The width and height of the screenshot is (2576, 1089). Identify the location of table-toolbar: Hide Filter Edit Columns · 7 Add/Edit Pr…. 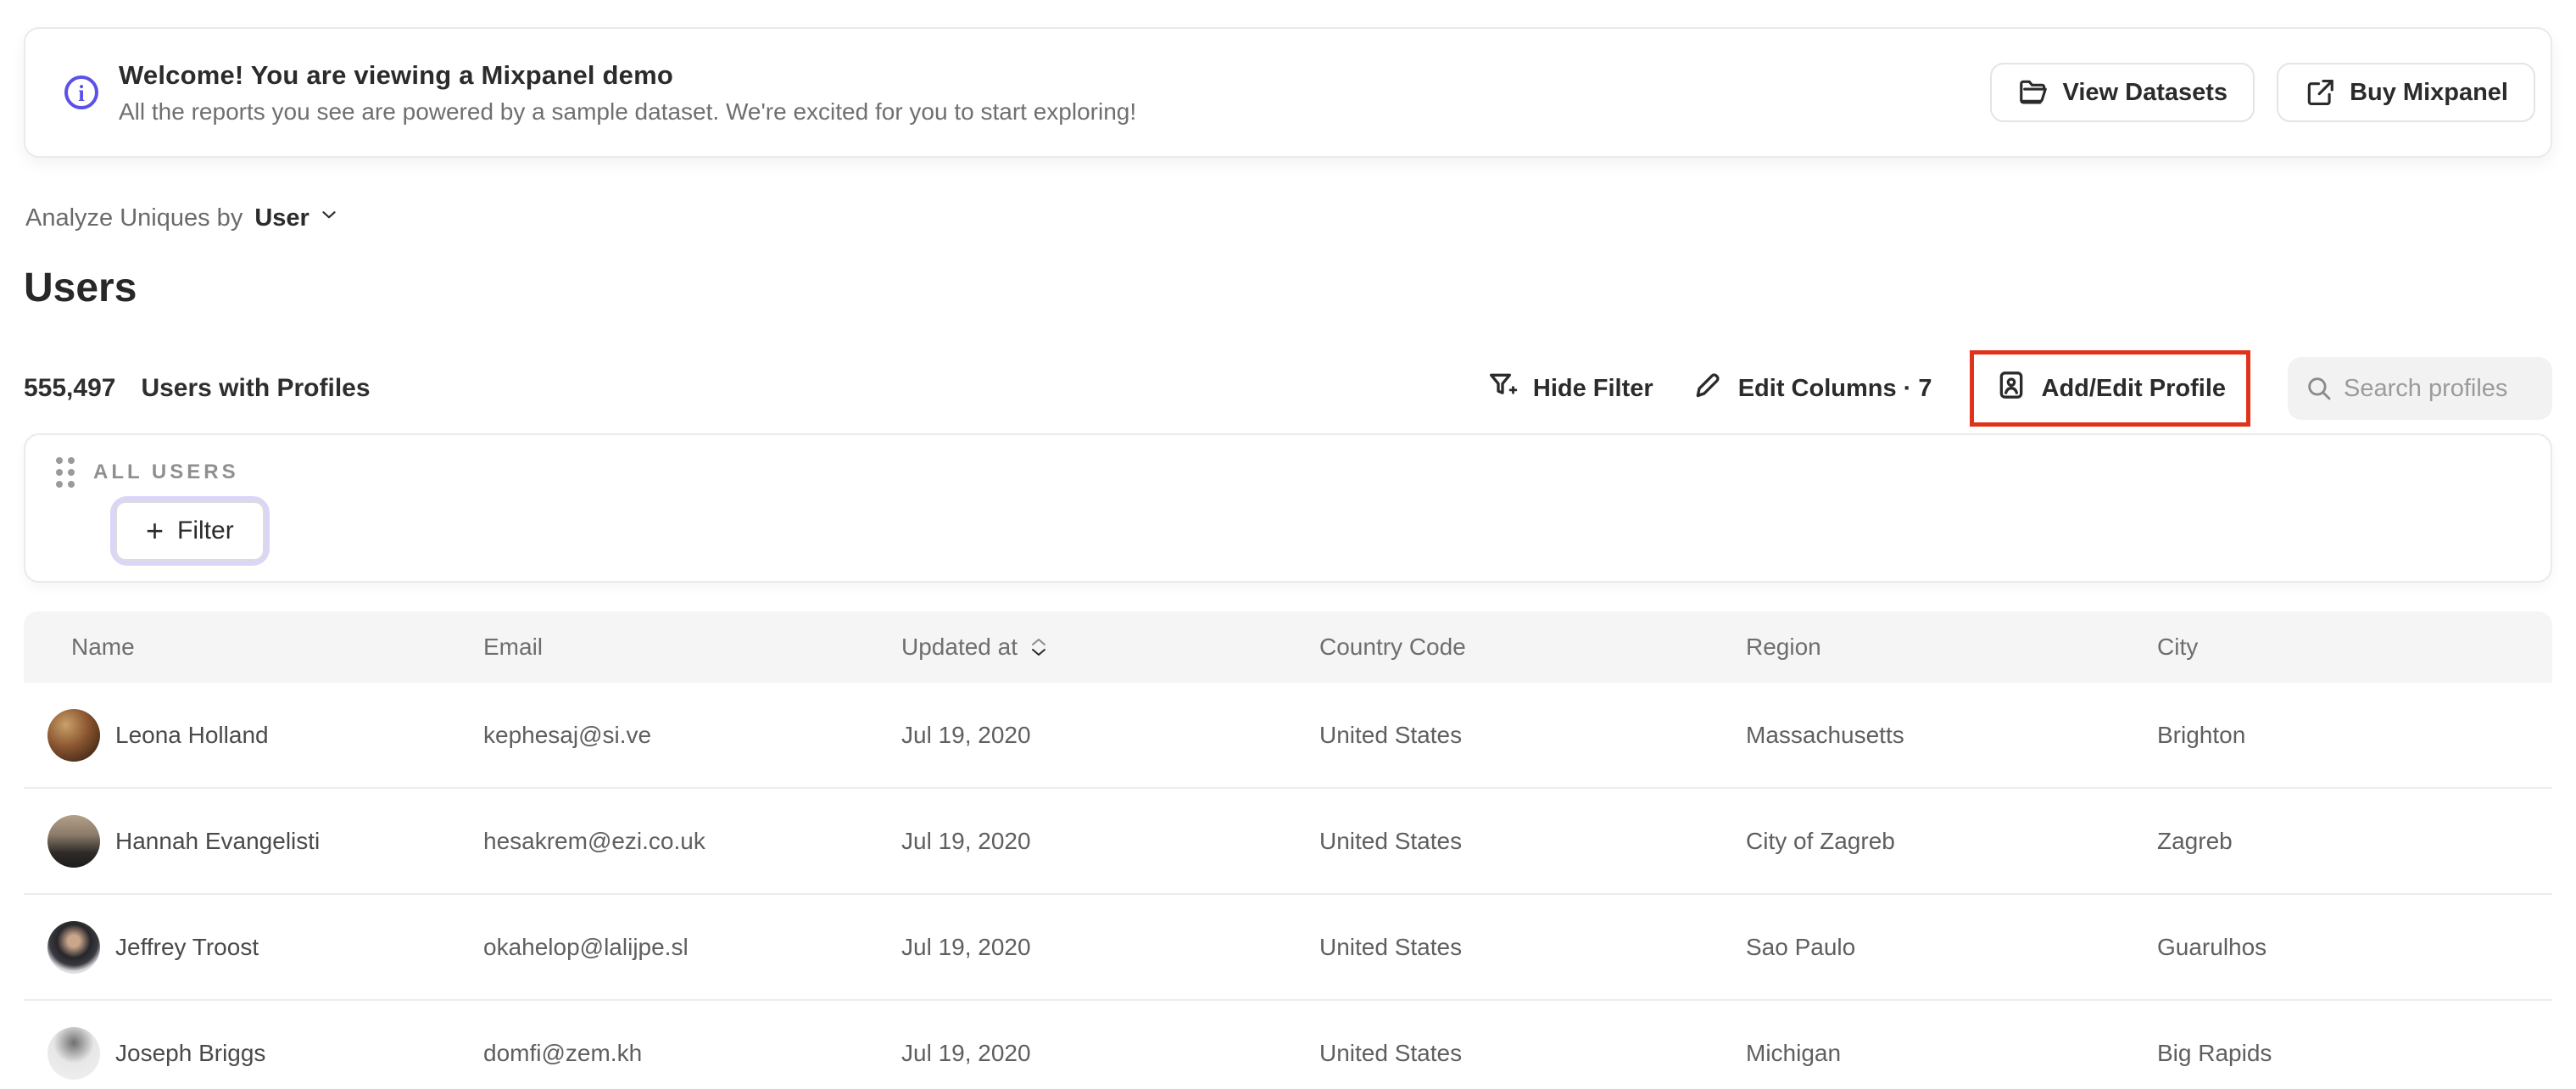
(2019, 388).